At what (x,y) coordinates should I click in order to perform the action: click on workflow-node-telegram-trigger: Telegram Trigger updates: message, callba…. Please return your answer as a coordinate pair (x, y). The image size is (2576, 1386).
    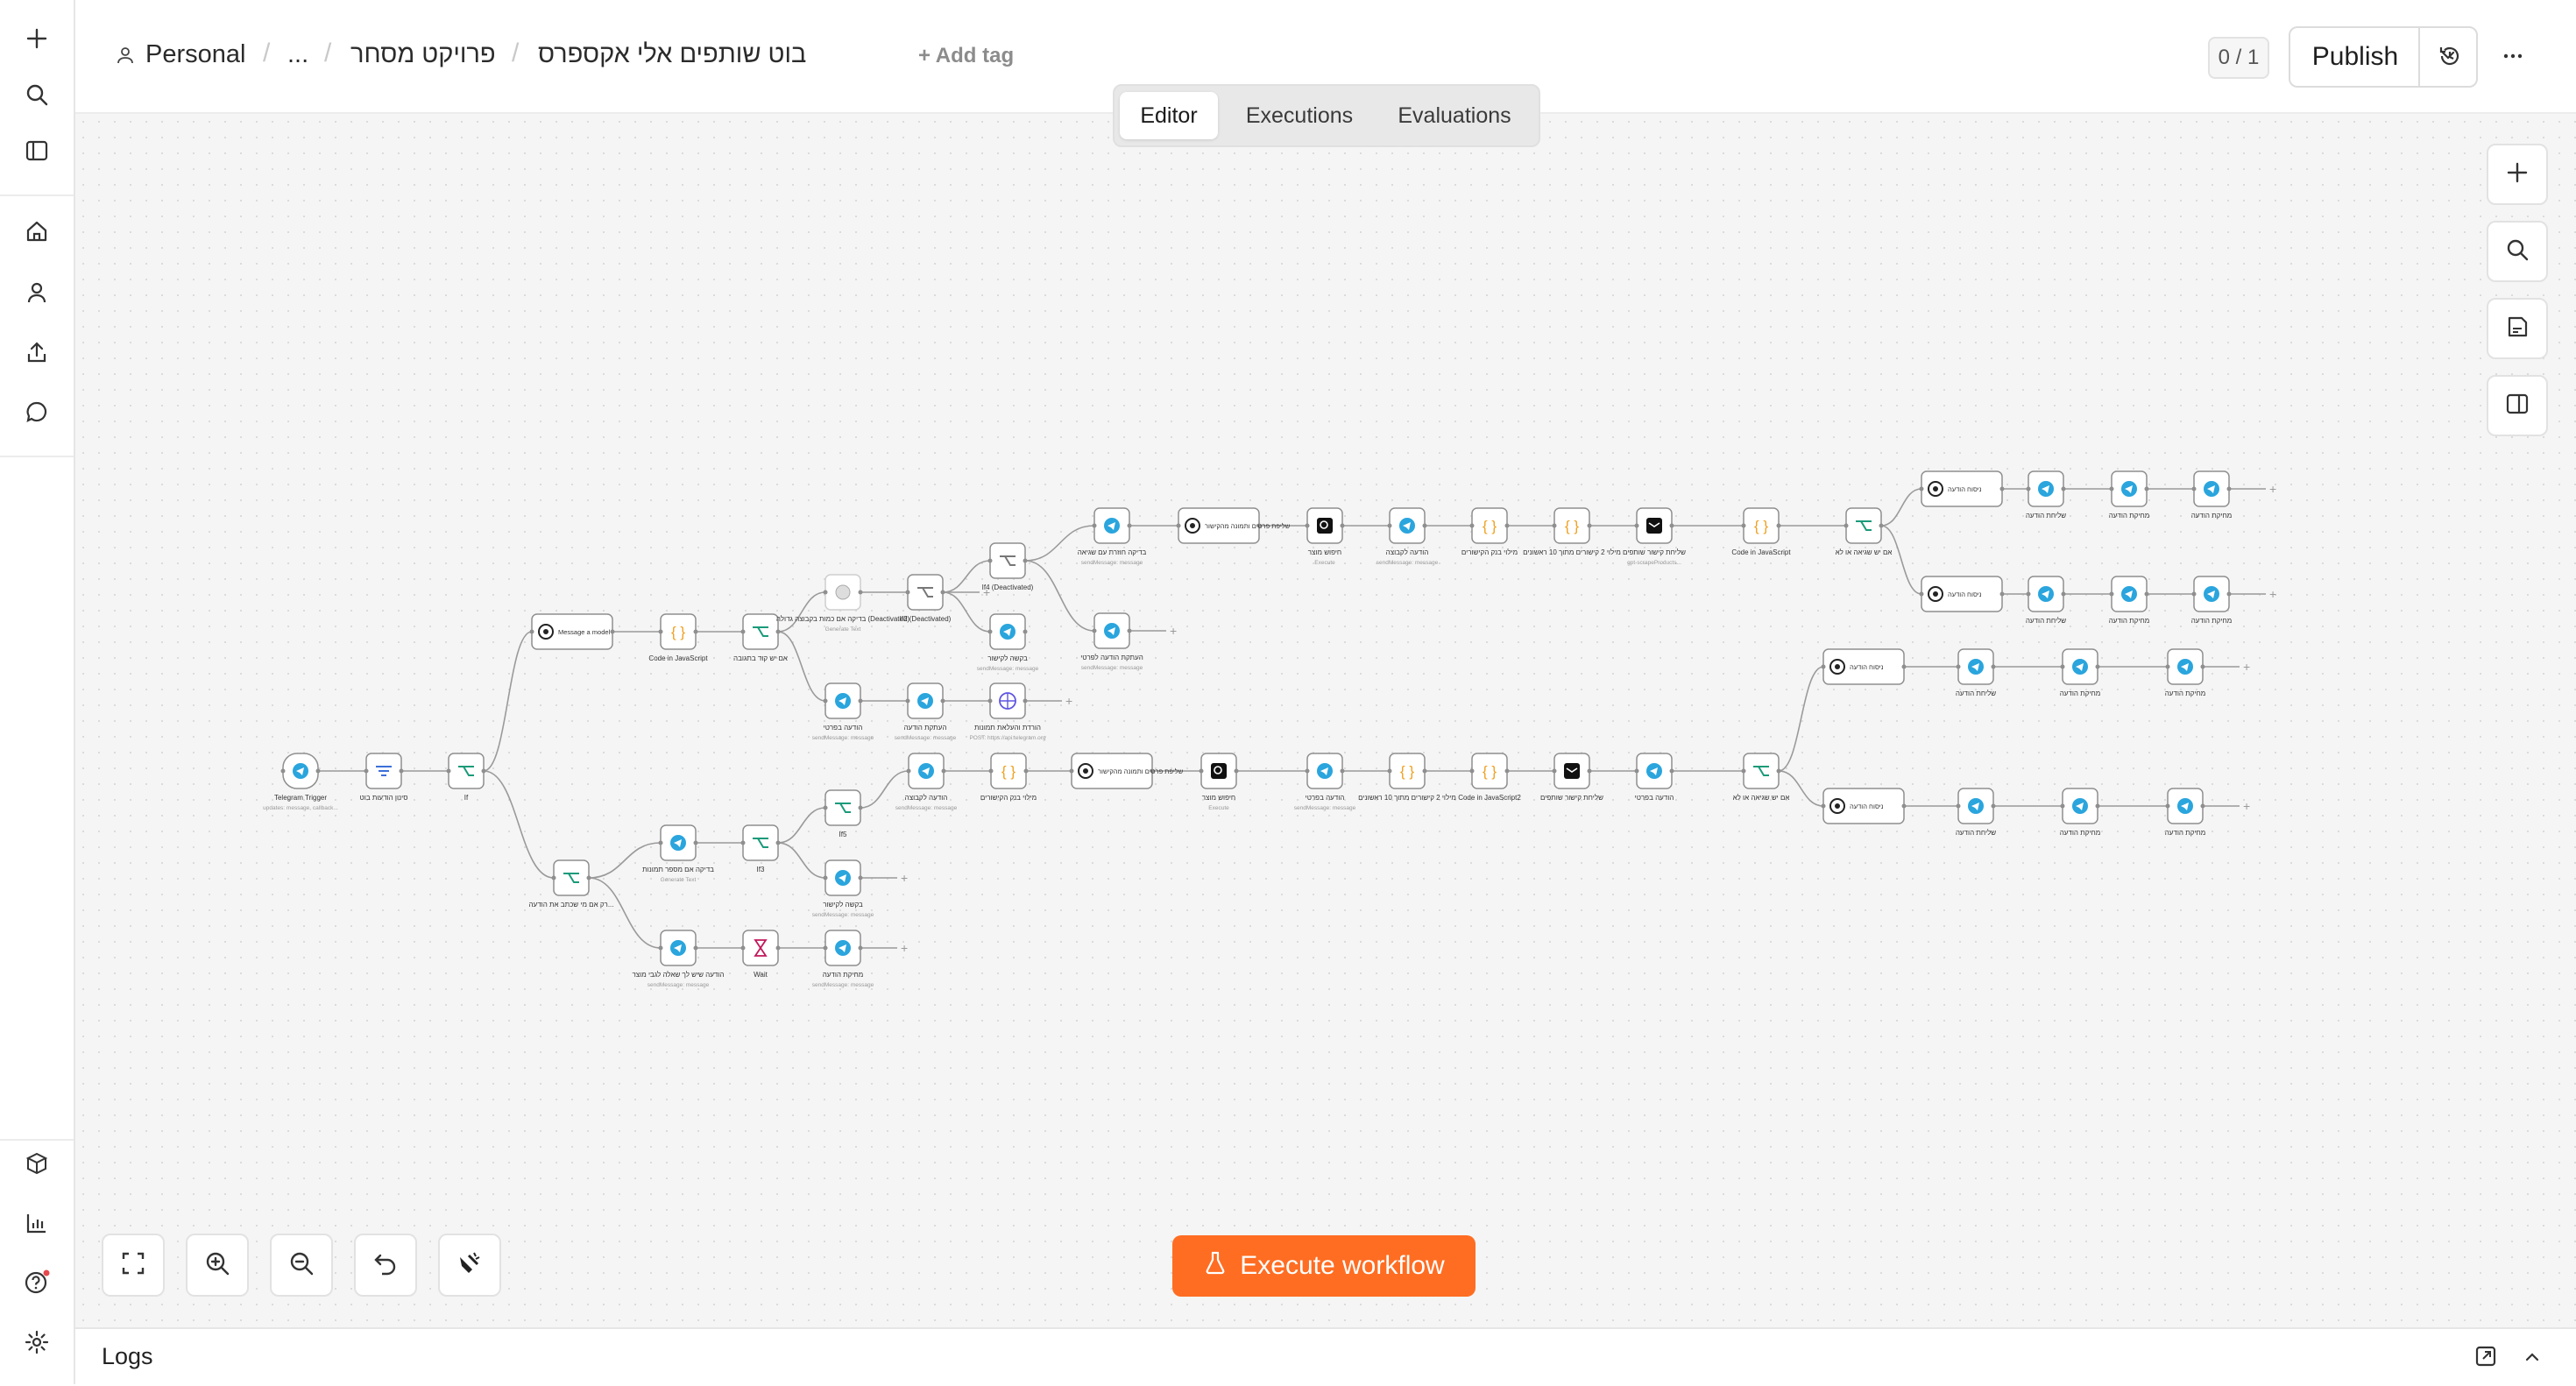
    Looking at the image, I should click on (300, 782).